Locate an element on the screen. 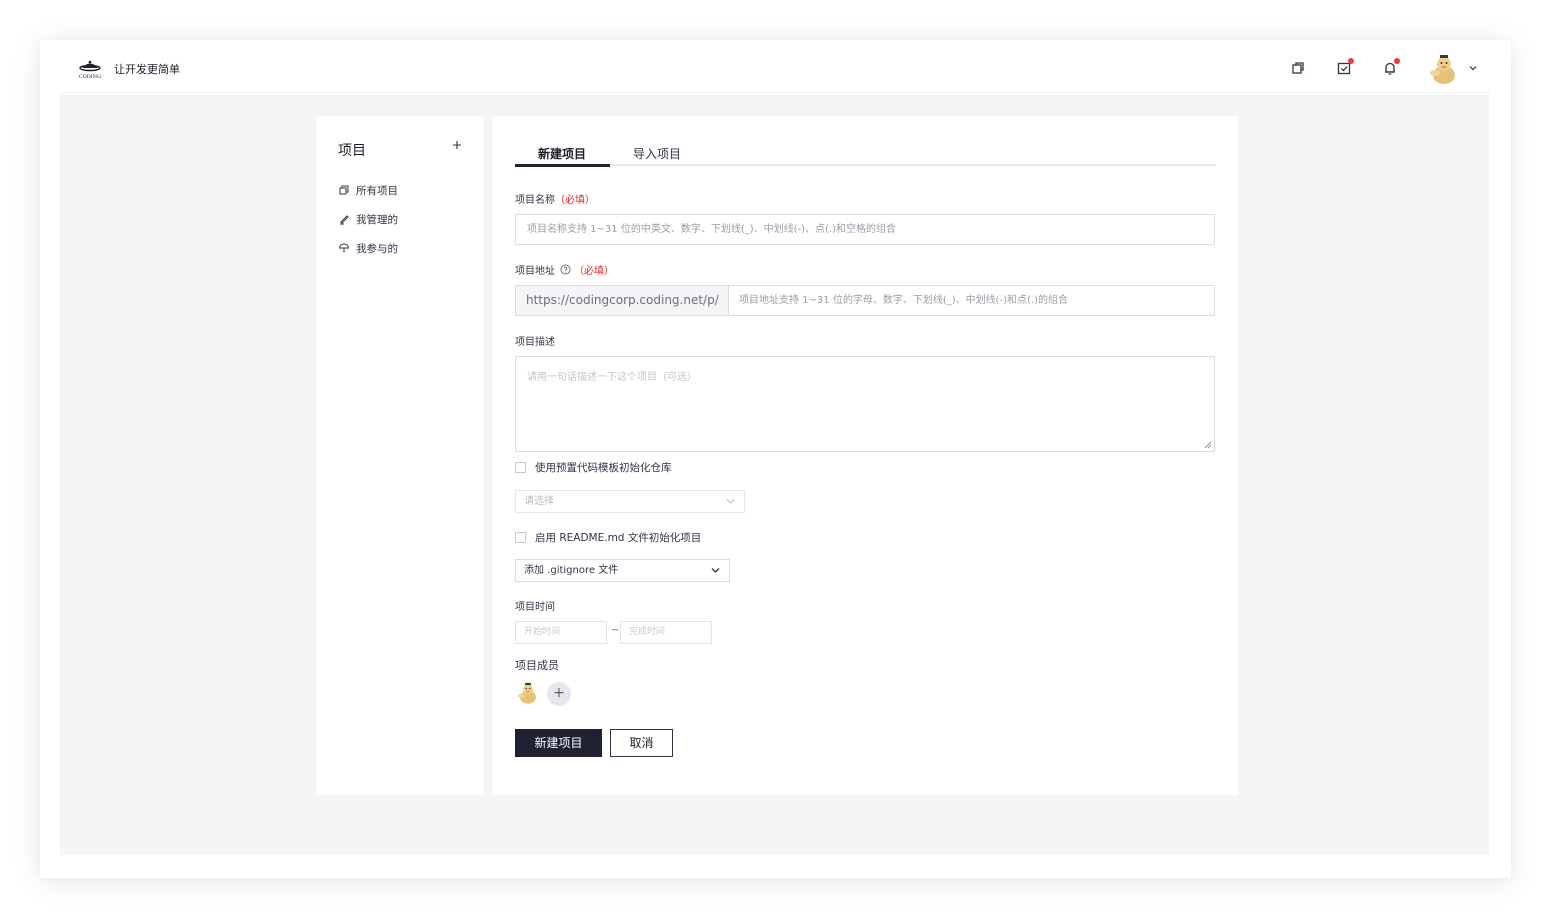 The image size is (1552, 918). sidebar-title: 项目 is located at coordinates (352, 151).